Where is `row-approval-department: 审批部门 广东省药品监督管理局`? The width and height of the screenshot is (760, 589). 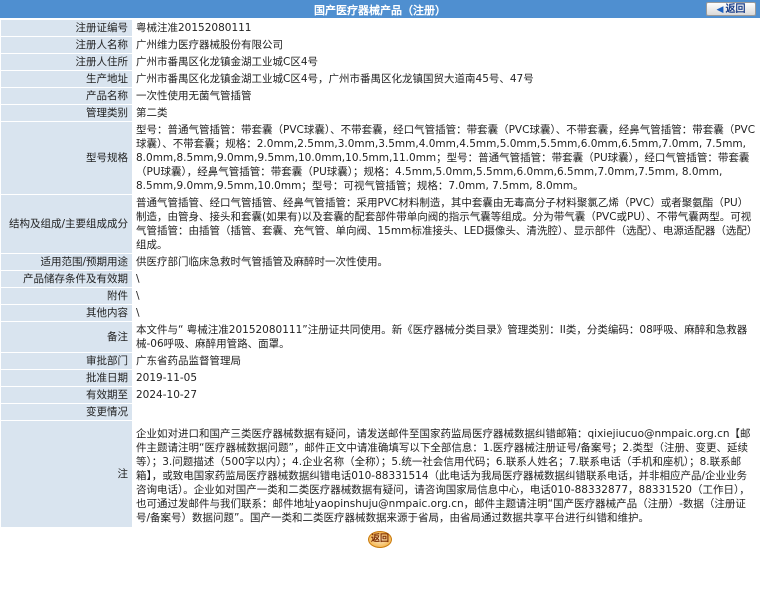
row-approval-department: 审批部门 广东省药品监督管理局 is located at coordinates (380, 361).